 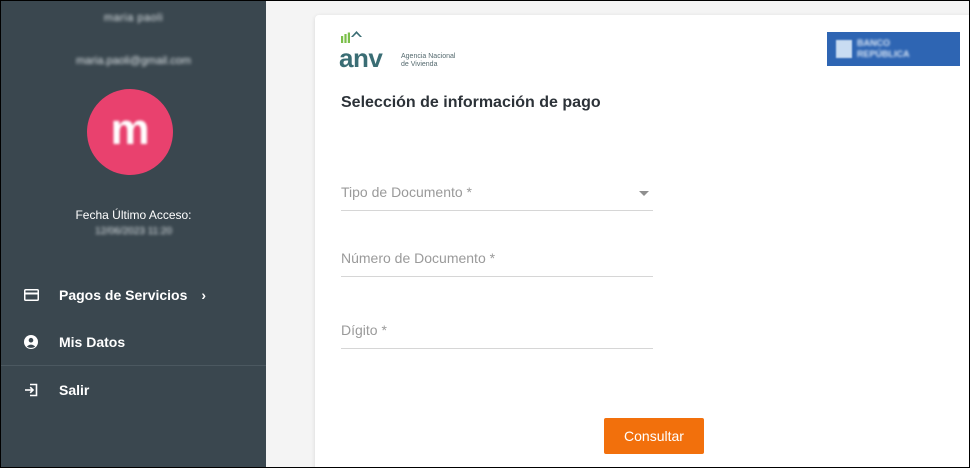 What do you see at coordinates (133, 61) in the screenshot?
I see `user-email: maria.paoli@gmail.com` at bounding box center [133, 61].